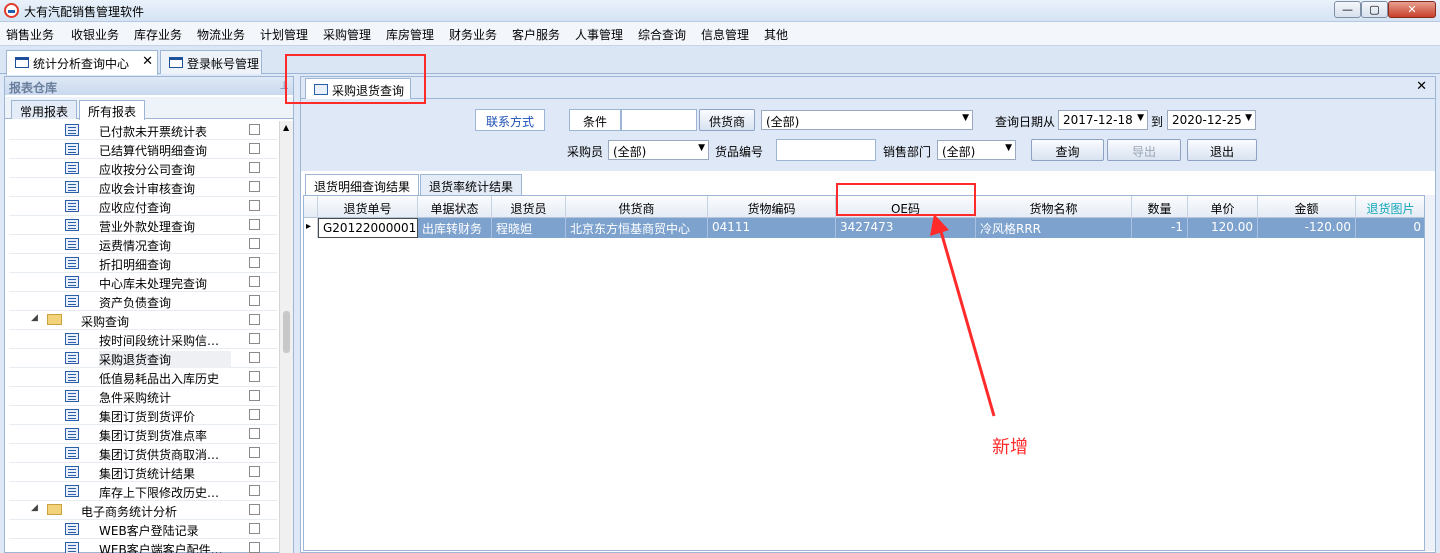 Image resolution: width=1440 pixels, height=553 pixels. I want to click on menu-purchasing: 采购管理, so click(347, 34).